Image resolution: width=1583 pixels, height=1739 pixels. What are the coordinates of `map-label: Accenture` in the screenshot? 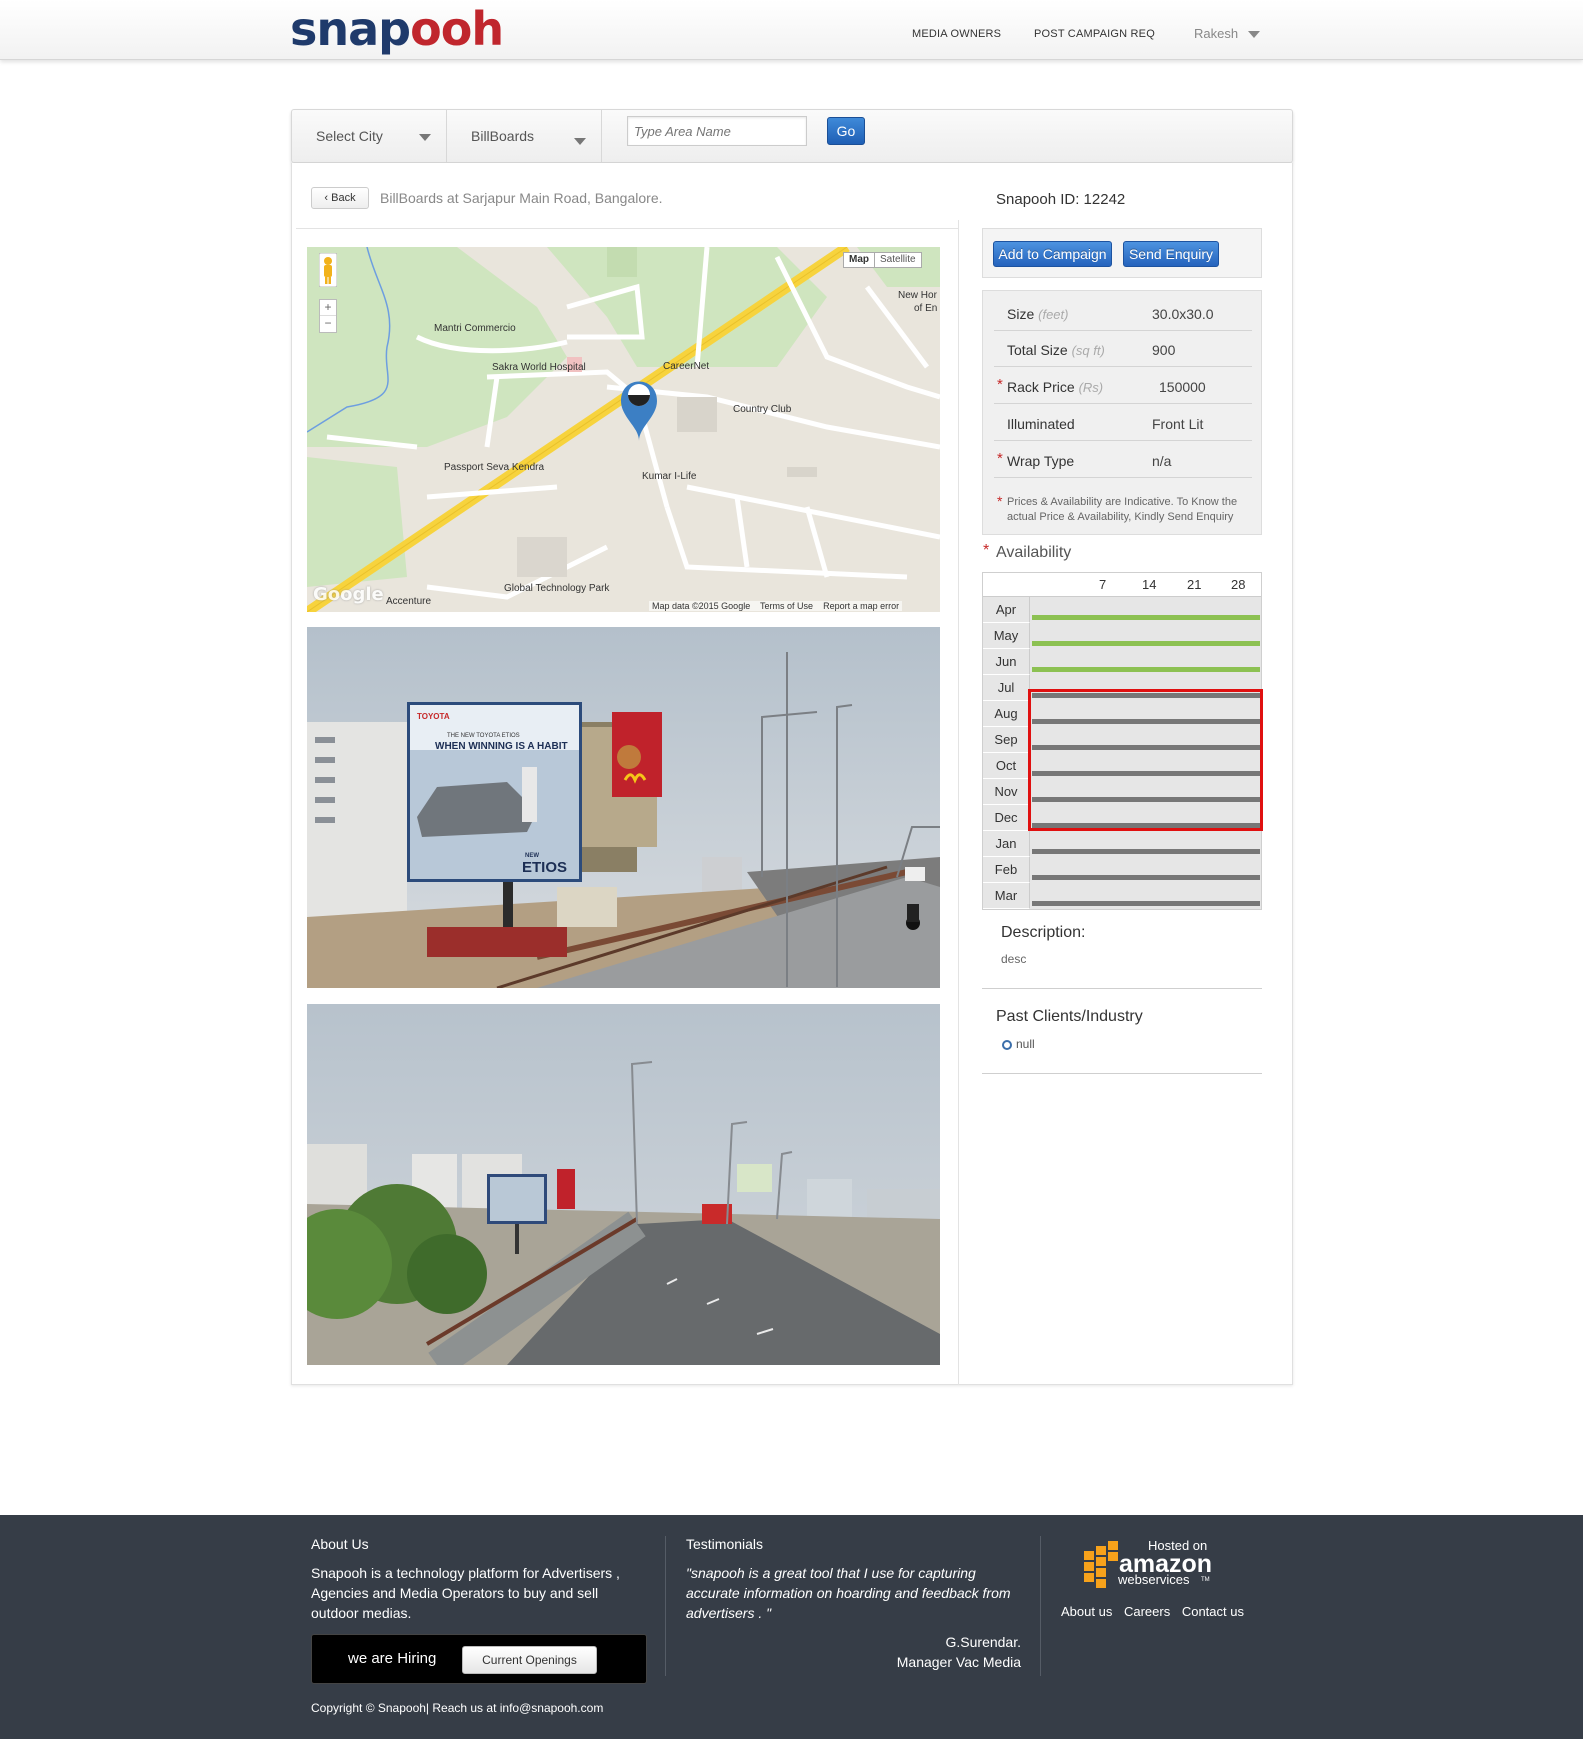 It's located at (409, 601).